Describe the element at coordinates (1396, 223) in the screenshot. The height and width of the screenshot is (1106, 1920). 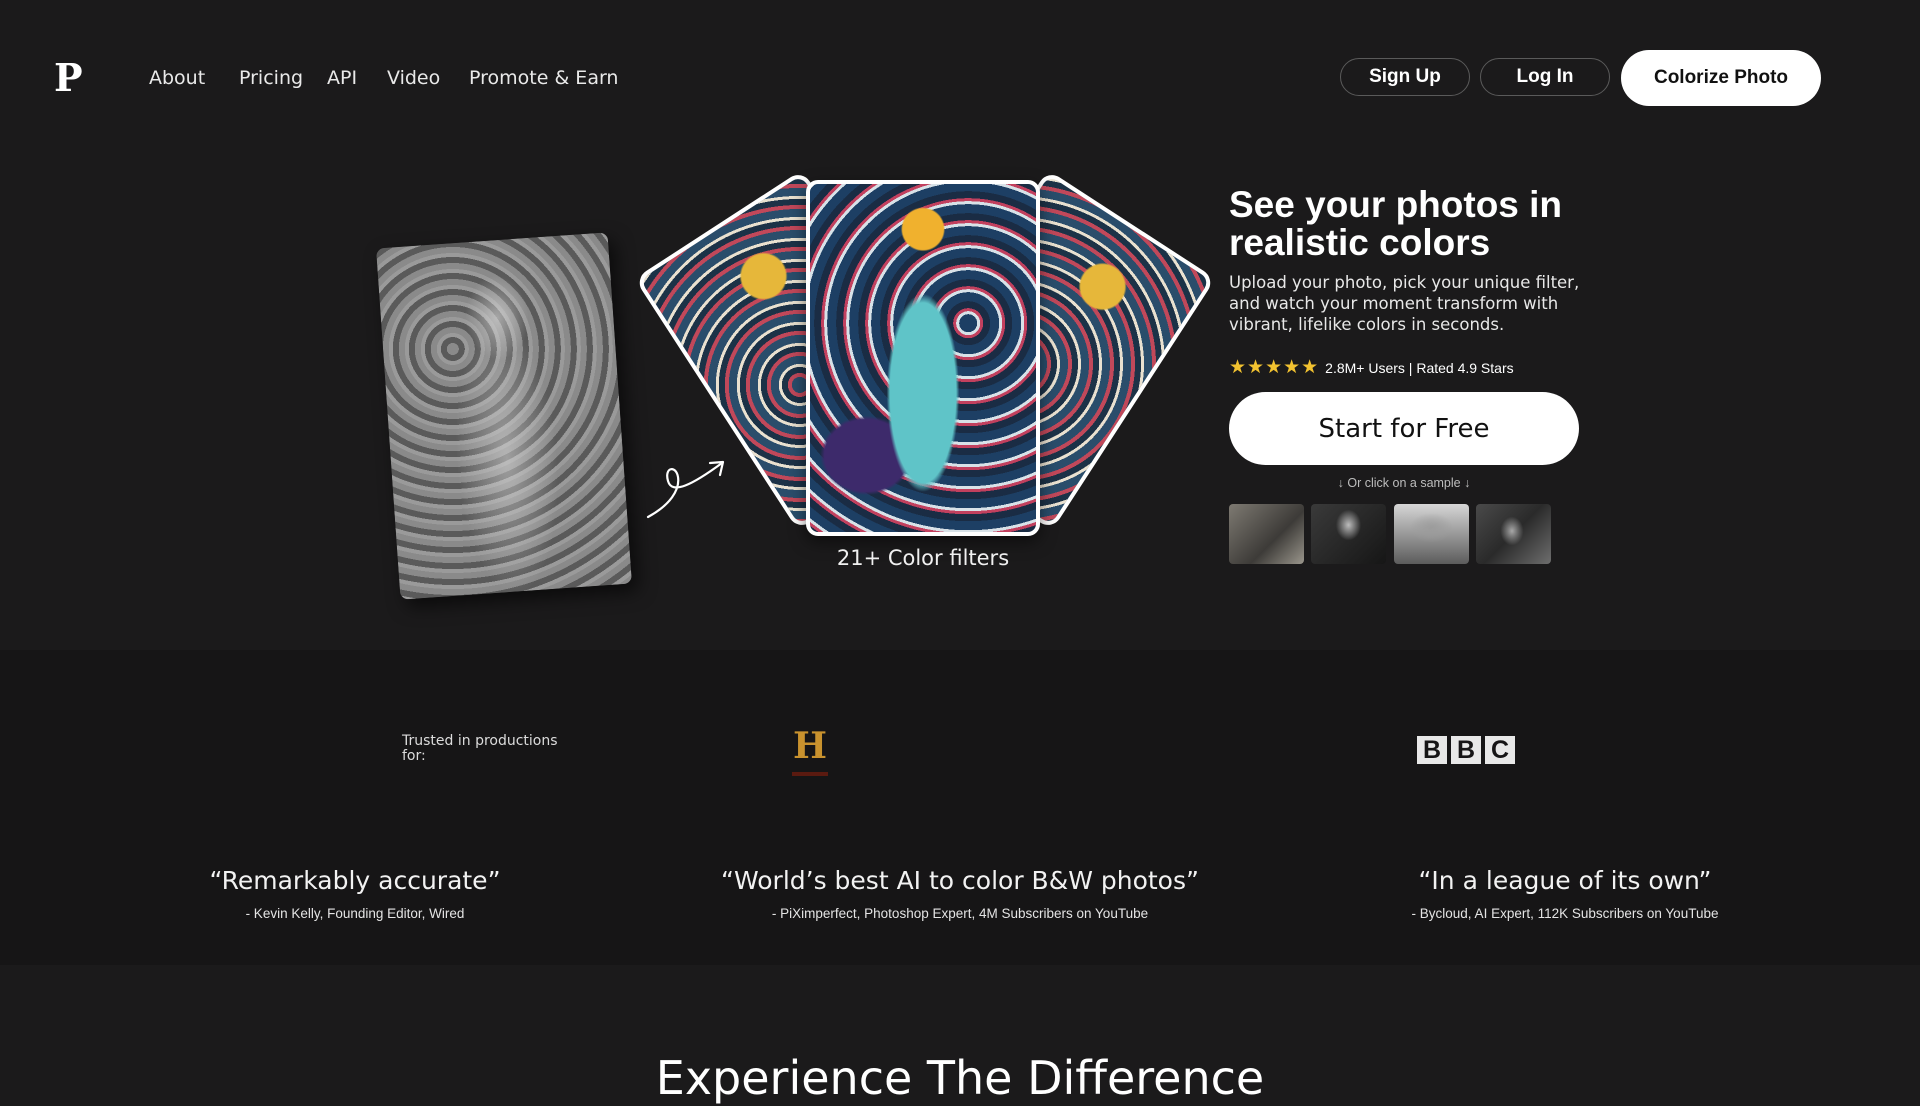
I see `hero-title: See your photos in realistic colors` at that location.